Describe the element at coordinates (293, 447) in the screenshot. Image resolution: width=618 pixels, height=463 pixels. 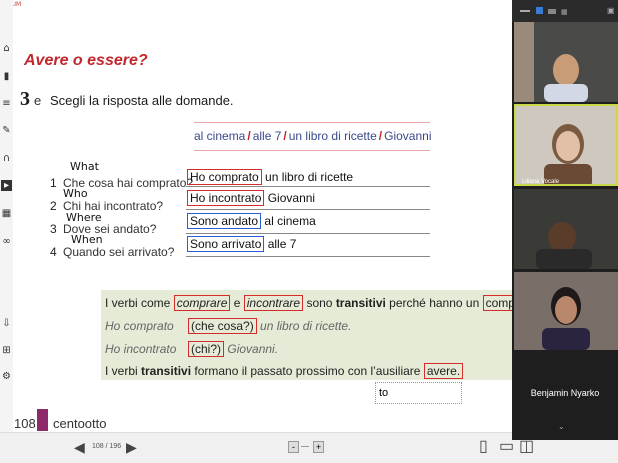
I see `zoom-out-button: -` at that location.